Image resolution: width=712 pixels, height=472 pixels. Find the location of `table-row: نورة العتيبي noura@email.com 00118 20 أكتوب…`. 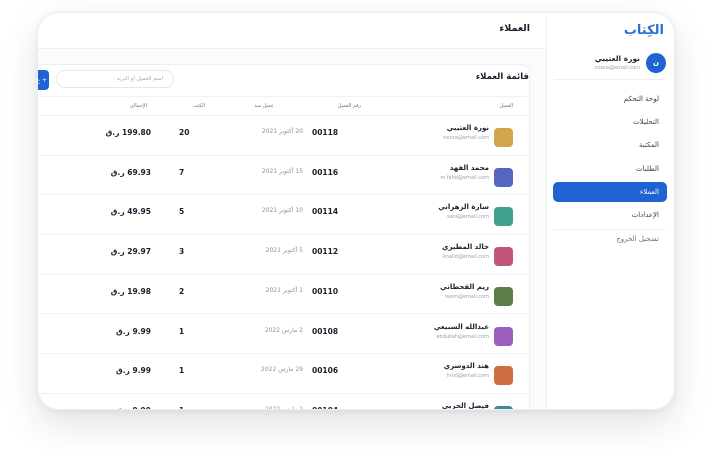

table-row: نورة العتيبي noura@email.com 00118 20 أكتوب… is located at coordinates (283, 136).